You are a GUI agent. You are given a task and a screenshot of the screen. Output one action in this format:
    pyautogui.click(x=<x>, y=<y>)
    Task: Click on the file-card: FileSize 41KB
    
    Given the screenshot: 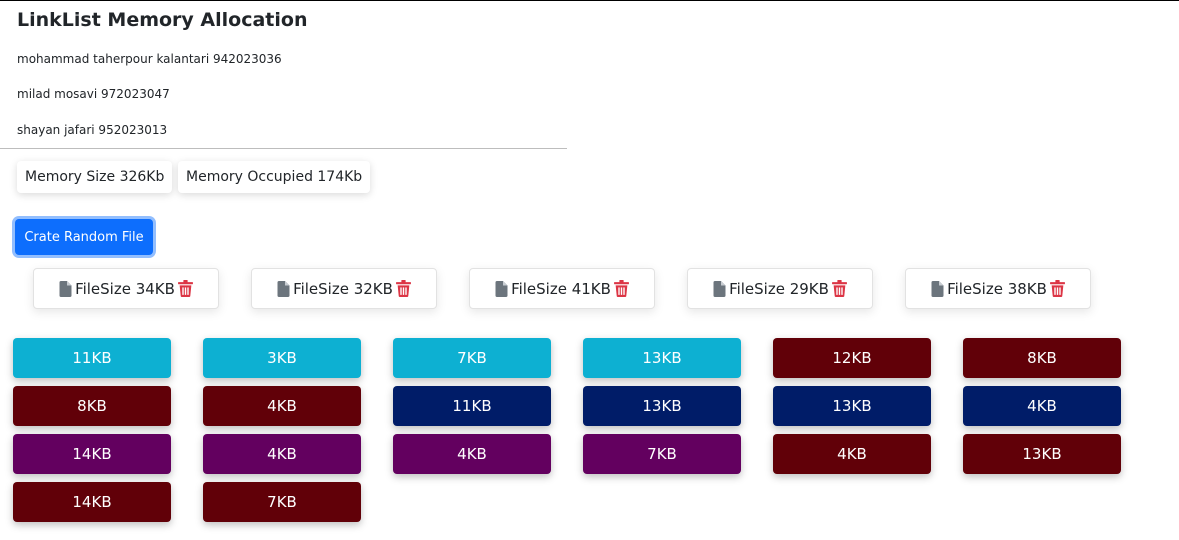 What is the action you would take?
    pyautogui.click(x=562, y=288)
    